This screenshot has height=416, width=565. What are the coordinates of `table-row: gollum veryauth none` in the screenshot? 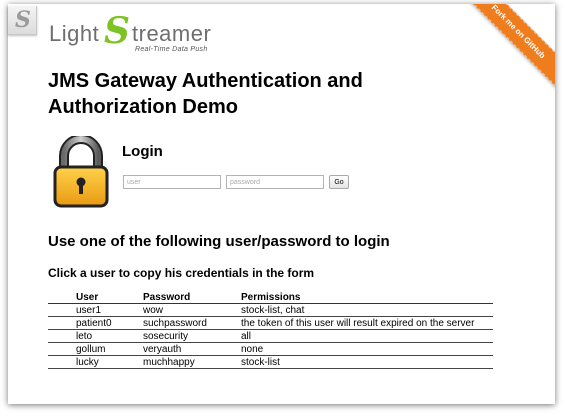 It's located at (270, 349).